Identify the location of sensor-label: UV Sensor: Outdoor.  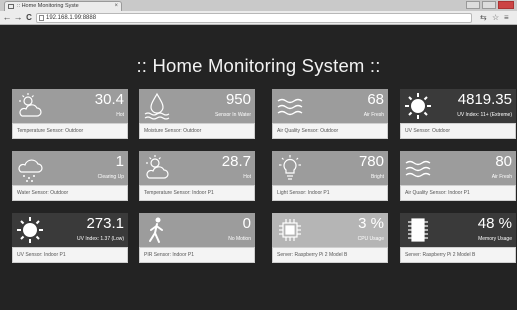
(428, 131).